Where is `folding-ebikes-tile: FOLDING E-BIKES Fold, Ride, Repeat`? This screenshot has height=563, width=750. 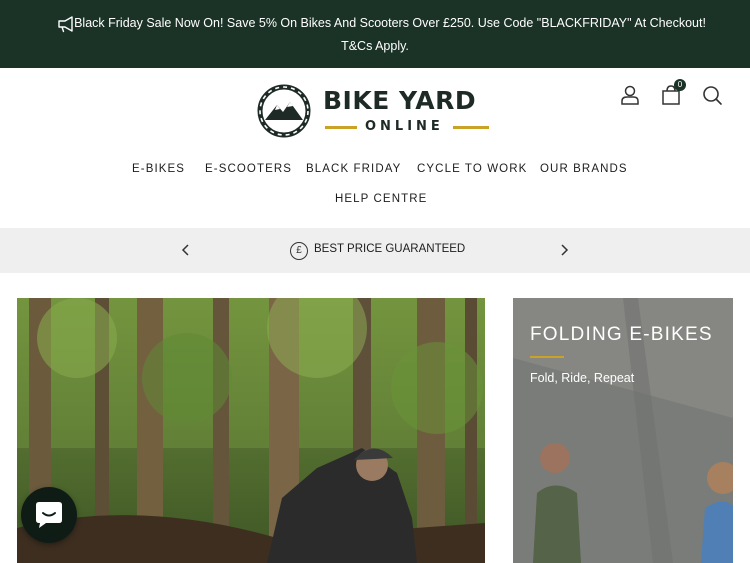
folding-ebikes-tile: FOLDING E-BIKES Fold, Ride, Repeat is located at coordinates (623, 430).